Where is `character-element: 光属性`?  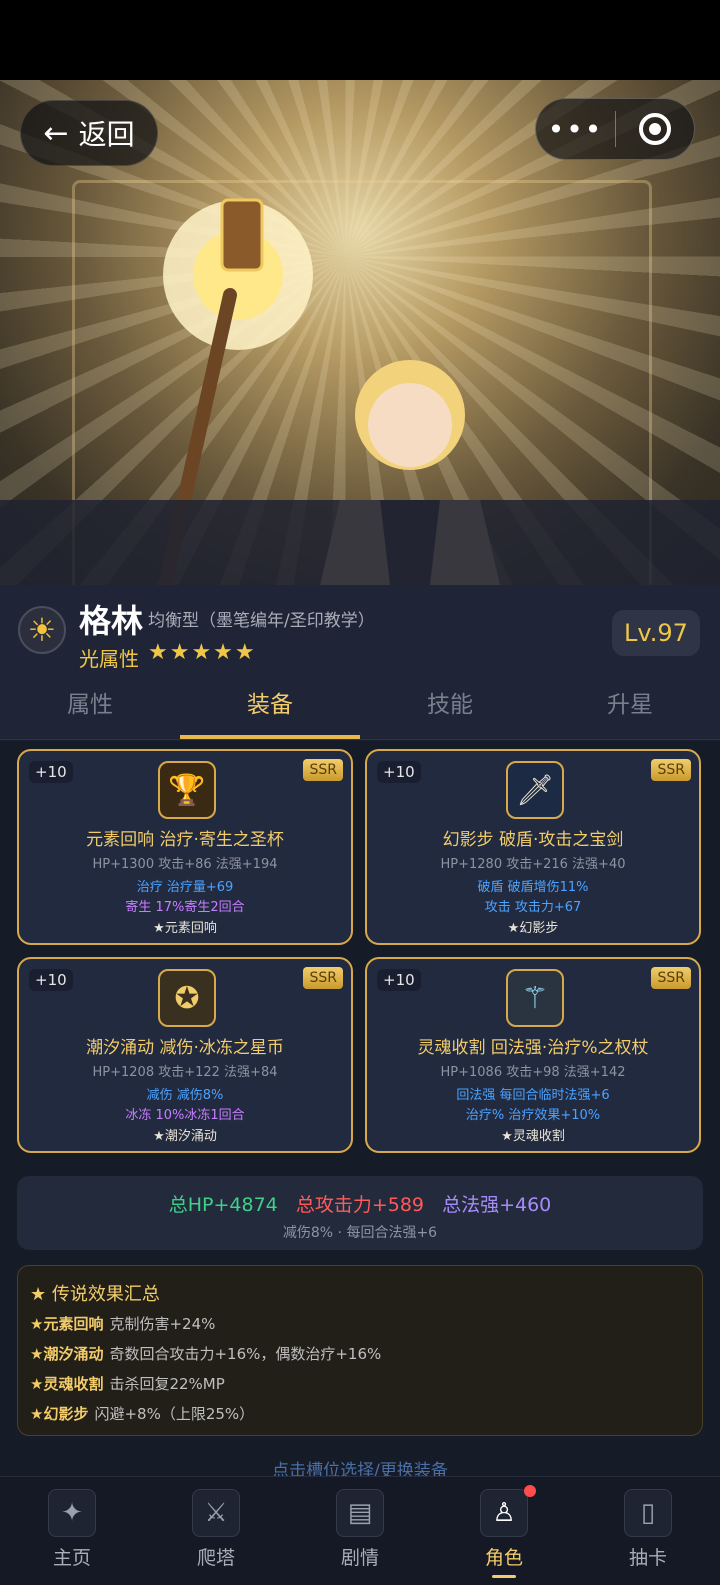 character-element: 光属性 is located at coordinates (109, 659).